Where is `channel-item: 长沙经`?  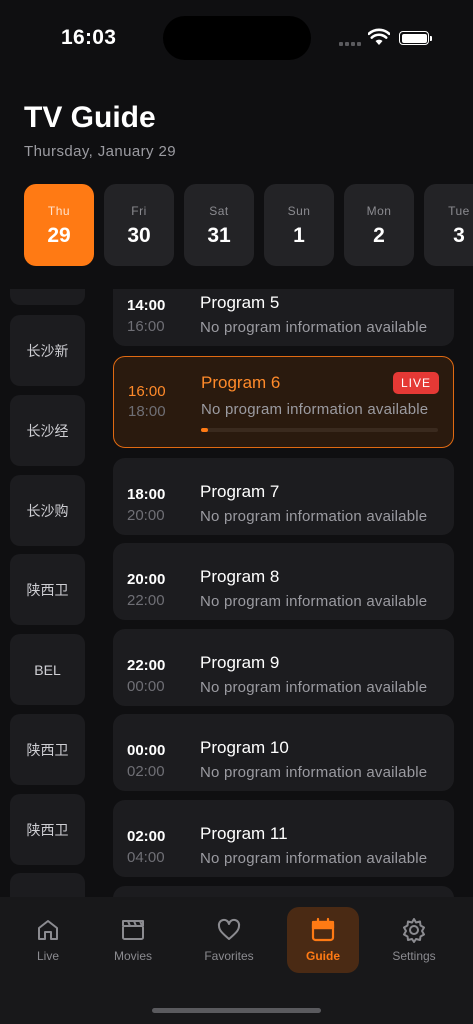 channel-item: 长沙经 is located at coordinates (47, 430).